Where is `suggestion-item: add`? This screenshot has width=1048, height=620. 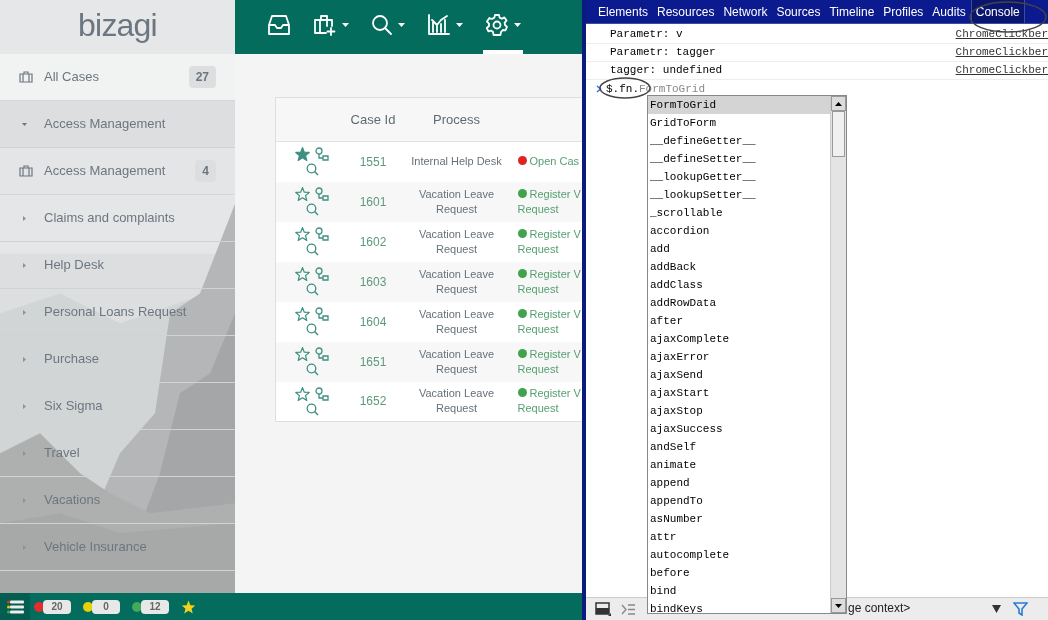
suggestion-item: add is located at coordinates (739, 249).